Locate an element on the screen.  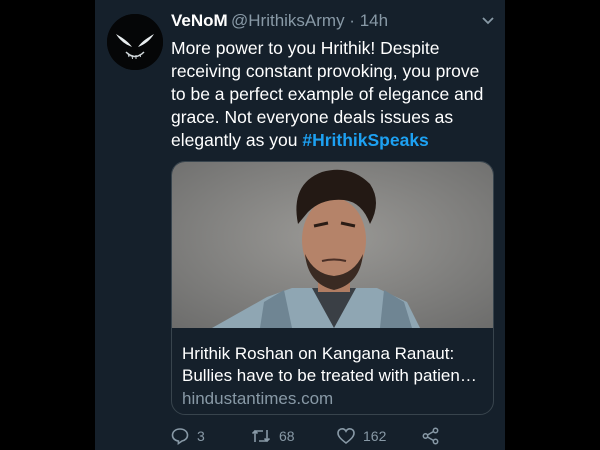
like-count: 162 is located at coordinates (375, 436).